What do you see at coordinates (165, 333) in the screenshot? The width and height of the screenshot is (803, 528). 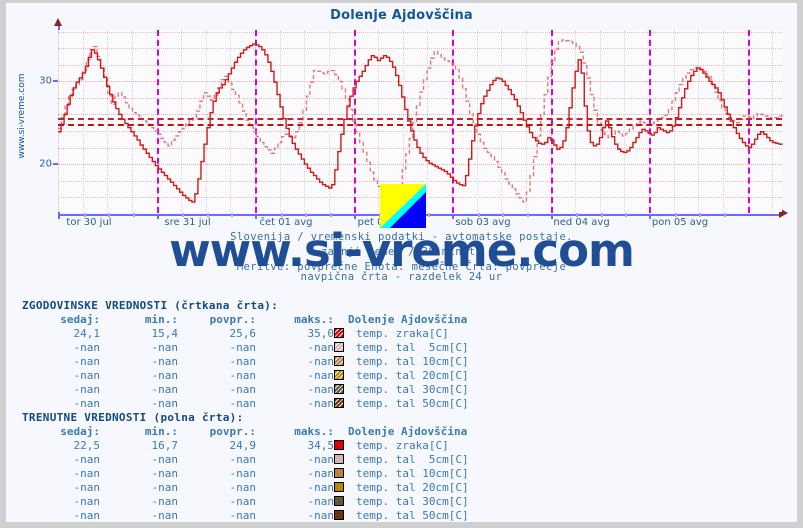 I see `table-cell-min: 15,4` at bounding box center [165, 333].